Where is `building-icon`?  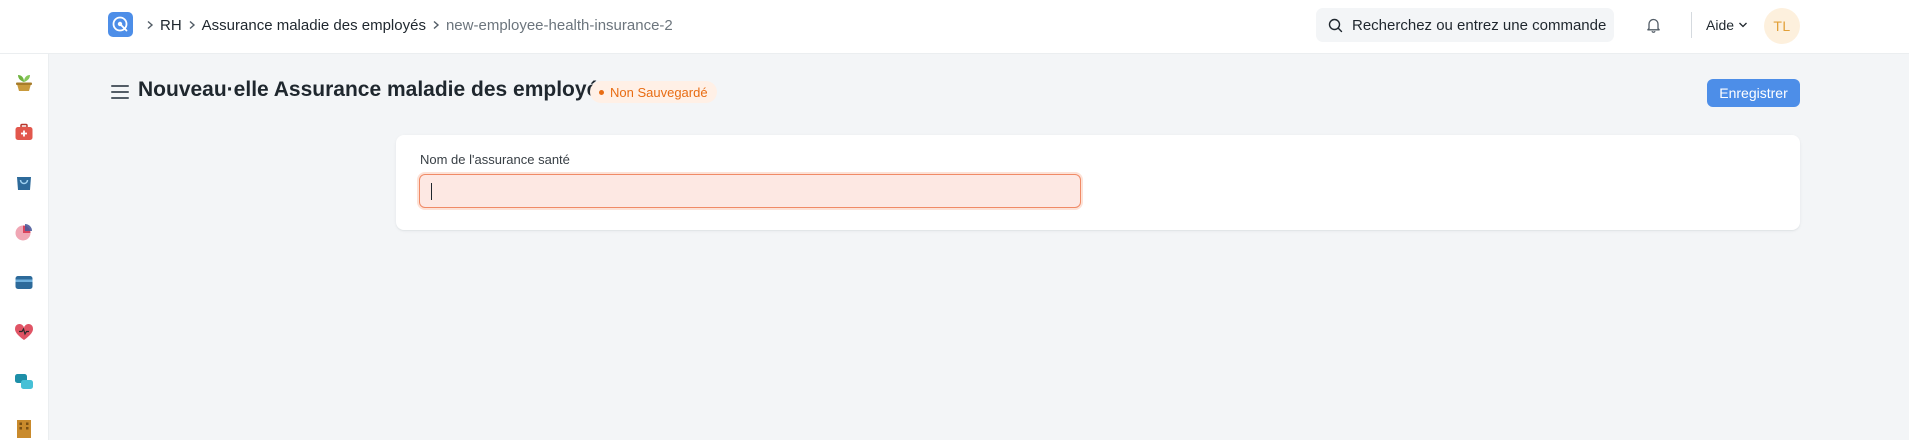 building-icon is located at coordinates (24, 428).